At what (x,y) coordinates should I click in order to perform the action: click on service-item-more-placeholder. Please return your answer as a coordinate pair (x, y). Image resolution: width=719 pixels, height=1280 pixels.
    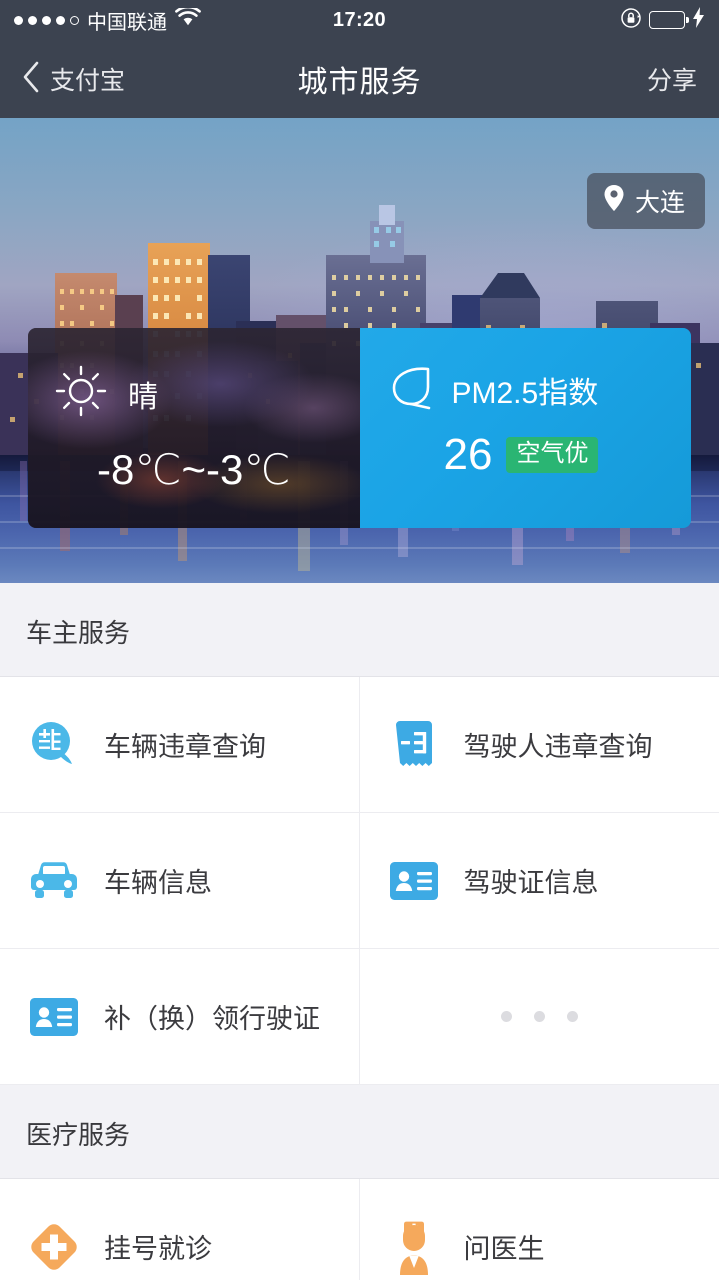
    Looking at the image, I should click on (539, 1017).